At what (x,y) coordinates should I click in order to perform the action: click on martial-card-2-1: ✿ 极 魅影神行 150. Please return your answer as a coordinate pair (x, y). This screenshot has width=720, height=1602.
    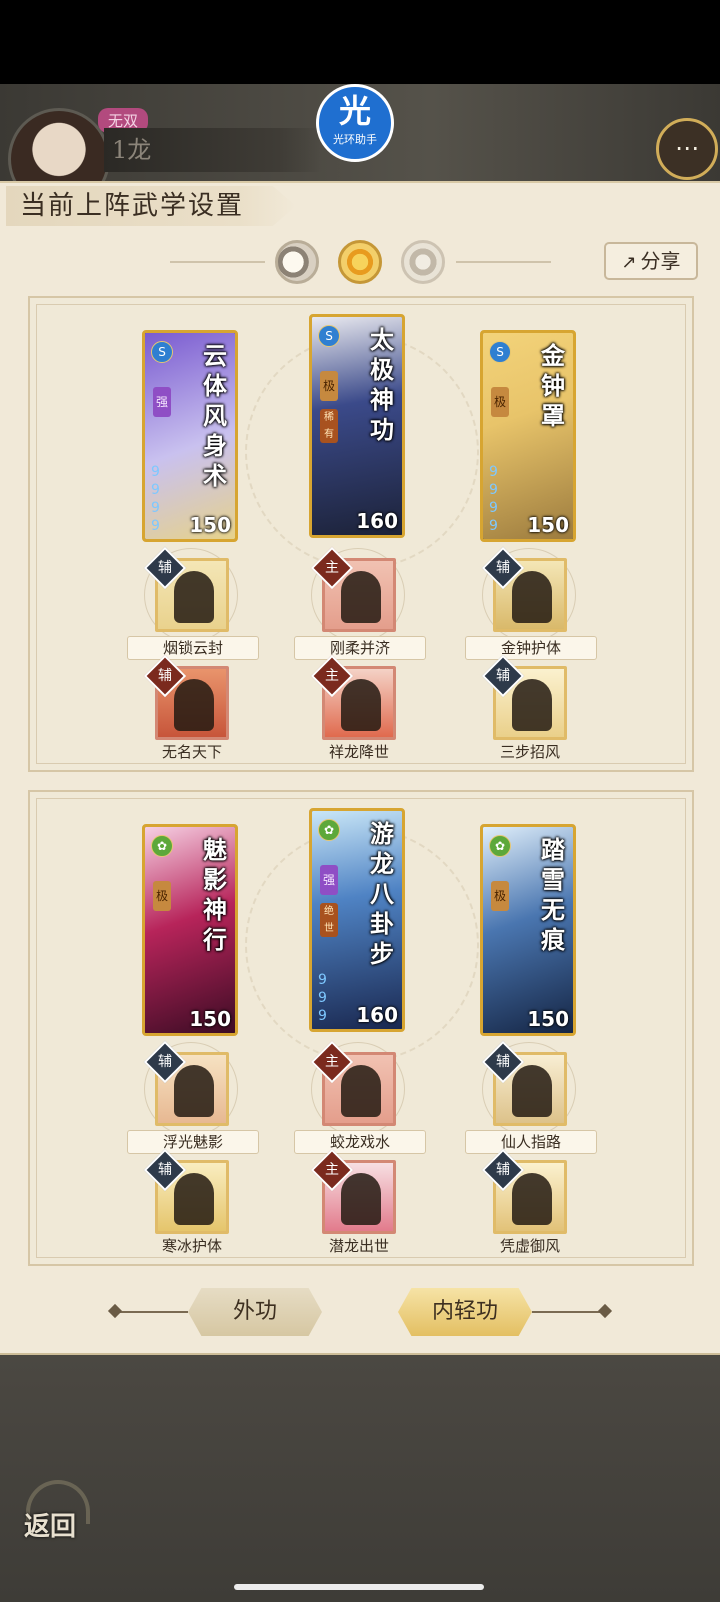
    Looking at the image, I should click on (190, 930).